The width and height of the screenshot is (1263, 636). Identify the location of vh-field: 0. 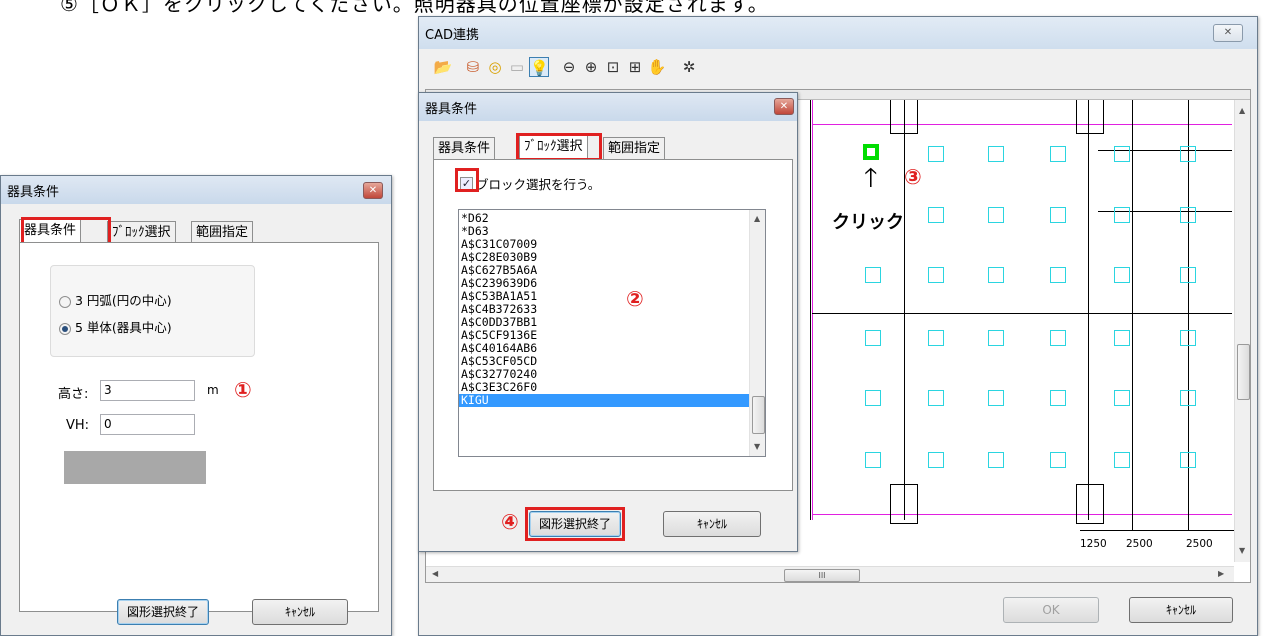
(147, 424).